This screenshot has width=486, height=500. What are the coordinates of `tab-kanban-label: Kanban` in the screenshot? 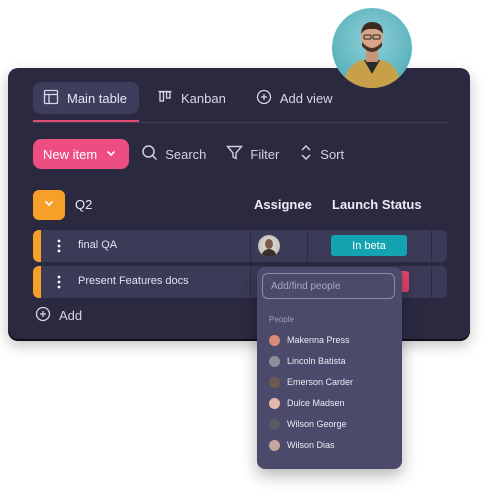 It's located at (203, 98).